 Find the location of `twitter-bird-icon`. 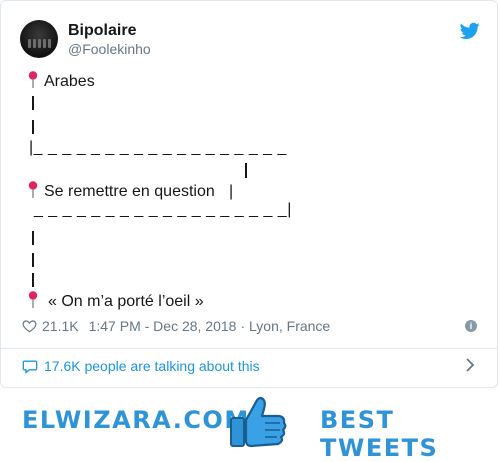

twitter-bird-icon is located at coordinates (470, 31).